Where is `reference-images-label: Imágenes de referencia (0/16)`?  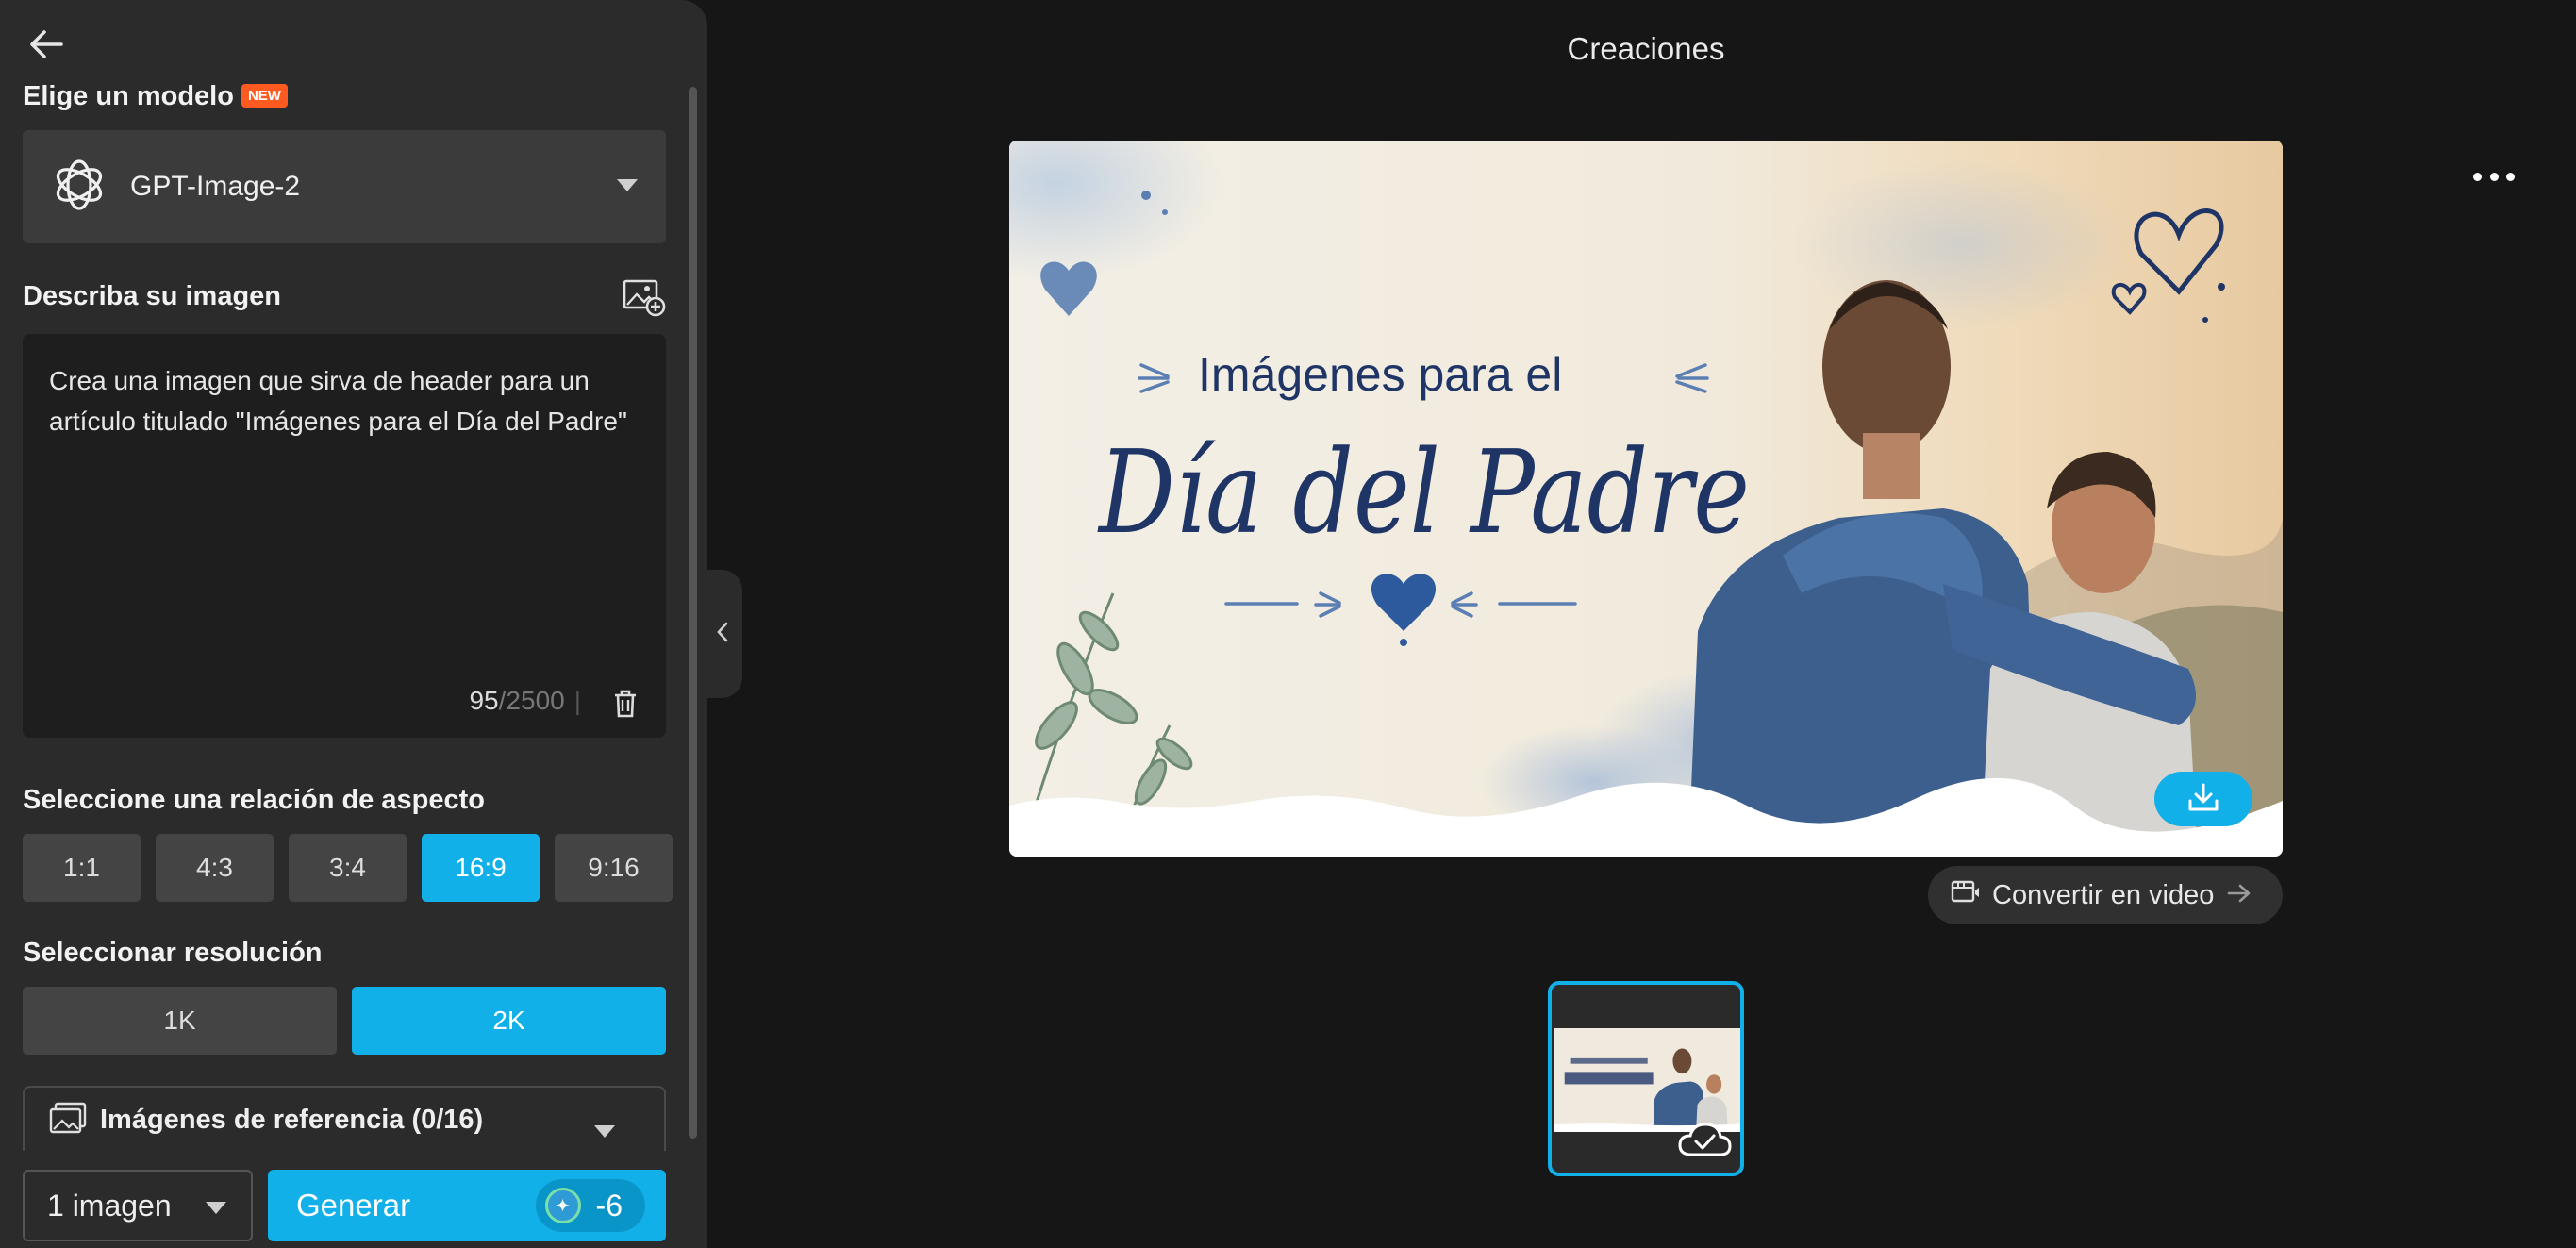 reference-images-label: Imágenes de referencia (0/16) is located at coordinates (292, 1119).